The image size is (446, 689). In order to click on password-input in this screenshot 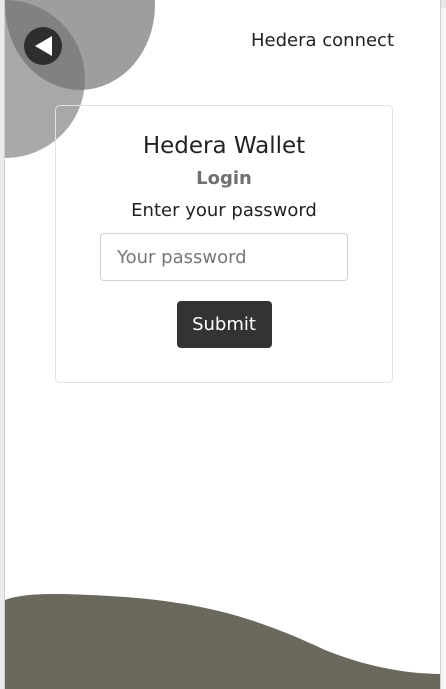, I will do `click(224, 257)`.